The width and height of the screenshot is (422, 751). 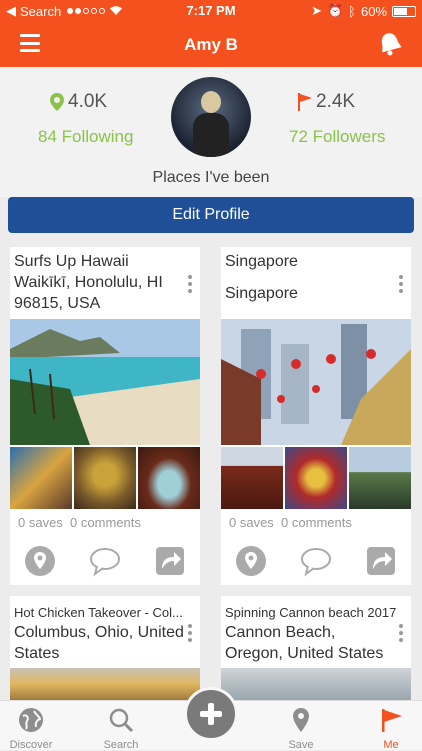 What do you see at coordinates (391, 745) in the screenshot?
I see `tab-label: Me` at bounding box center [391, 745].